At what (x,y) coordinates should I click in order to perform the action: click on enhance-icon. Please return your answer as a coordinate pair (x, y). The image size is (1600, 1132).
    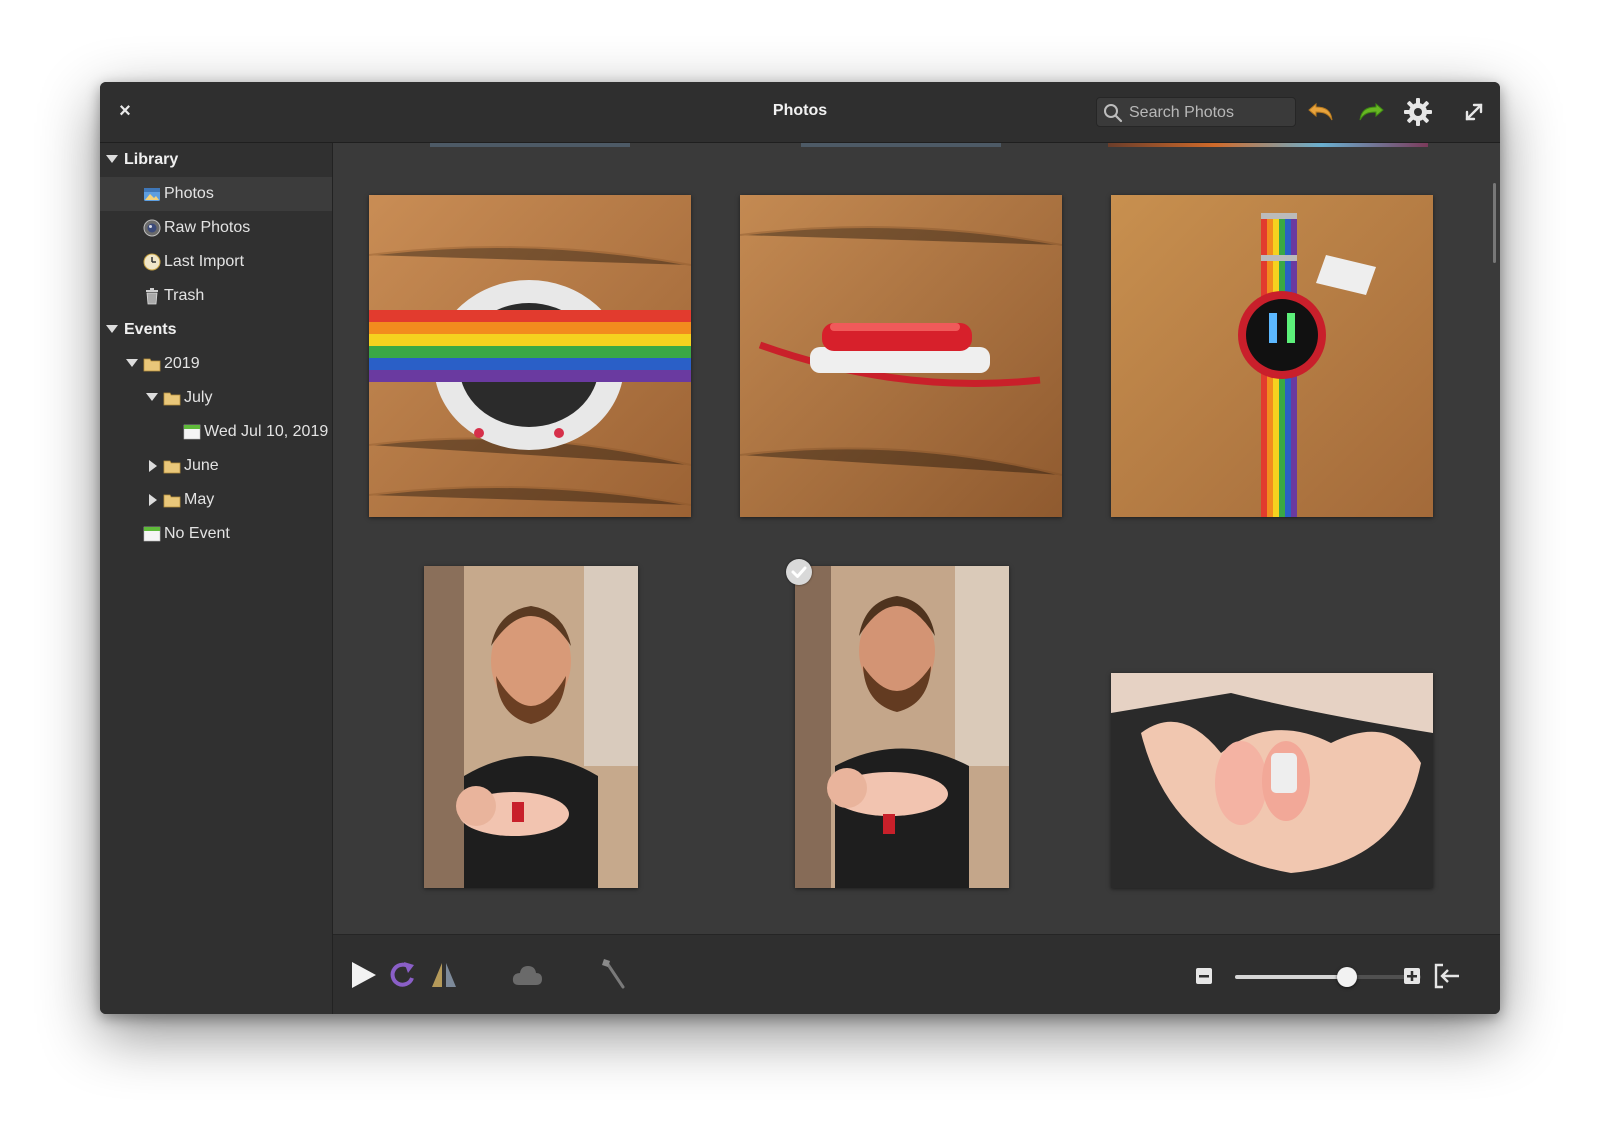
    Looking at the image, I should click on (614, 974).